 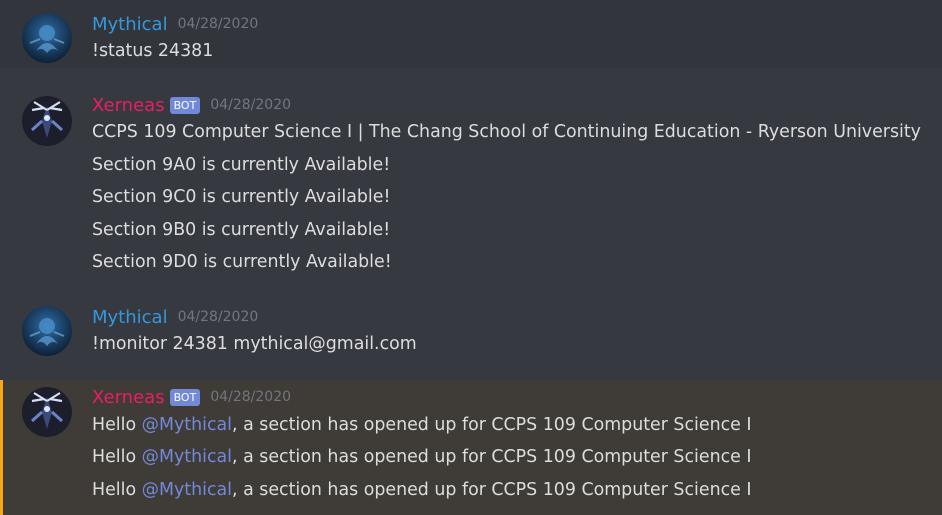 What do you see at coordinates (471, 34) in the screenshot?
I see `message-group: Mythical 04/28/2020 !status 24381` at bounding box center [471, 34].